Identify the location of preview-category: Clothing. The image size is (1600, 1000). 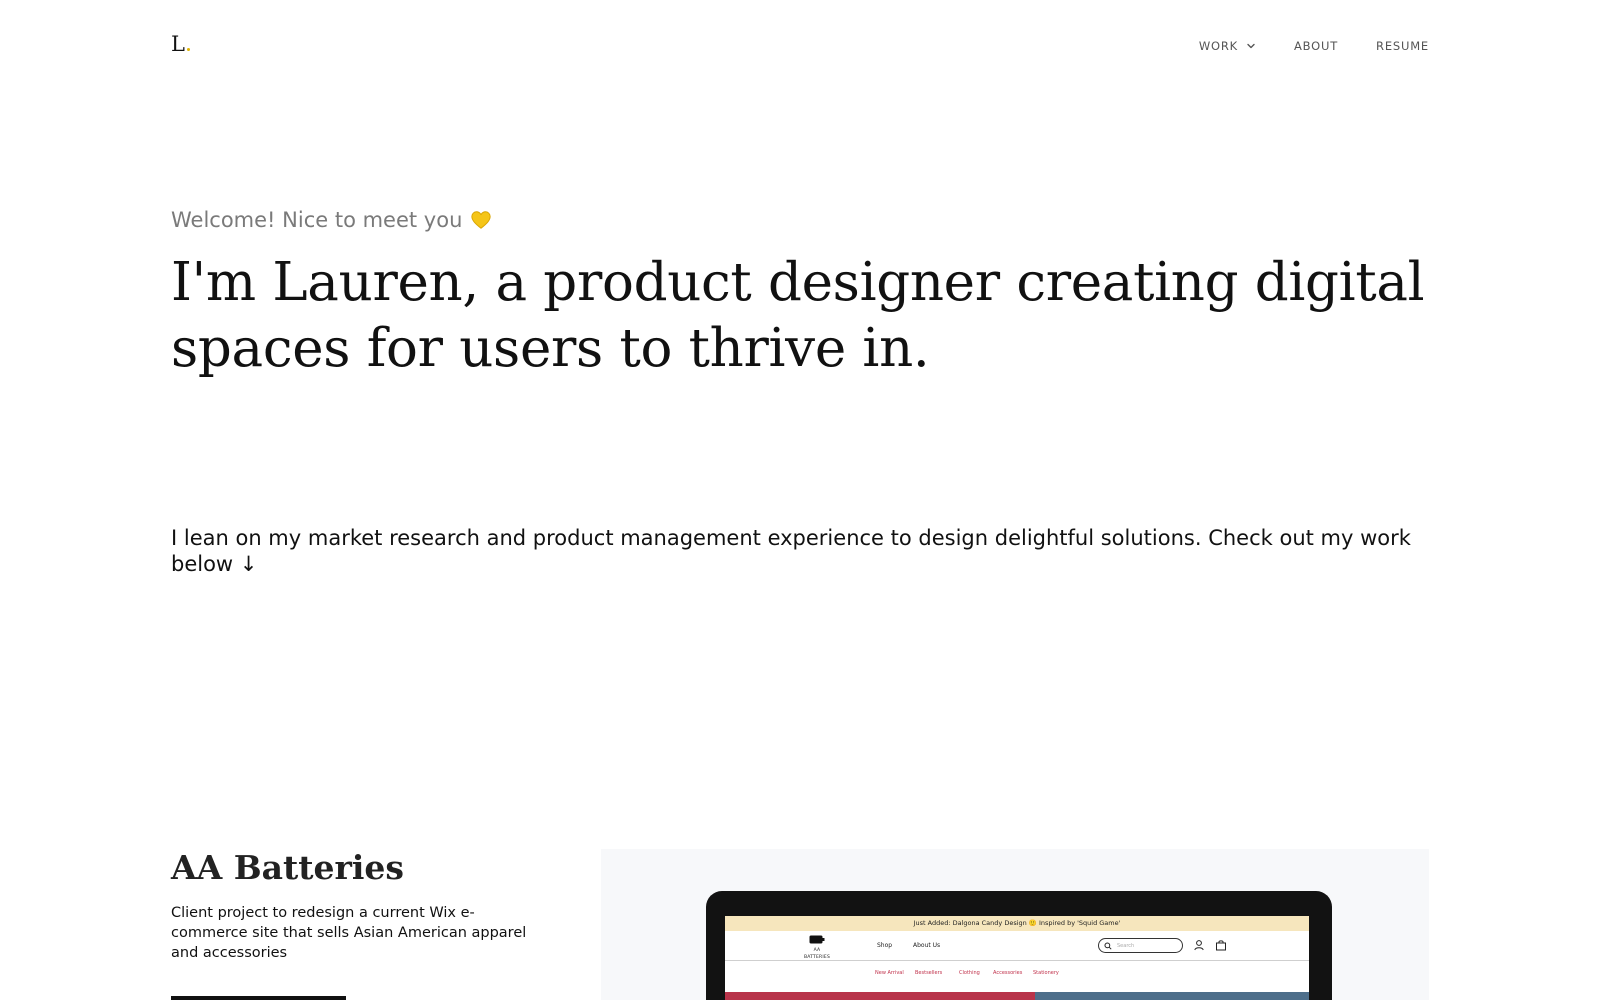
(969, 973).